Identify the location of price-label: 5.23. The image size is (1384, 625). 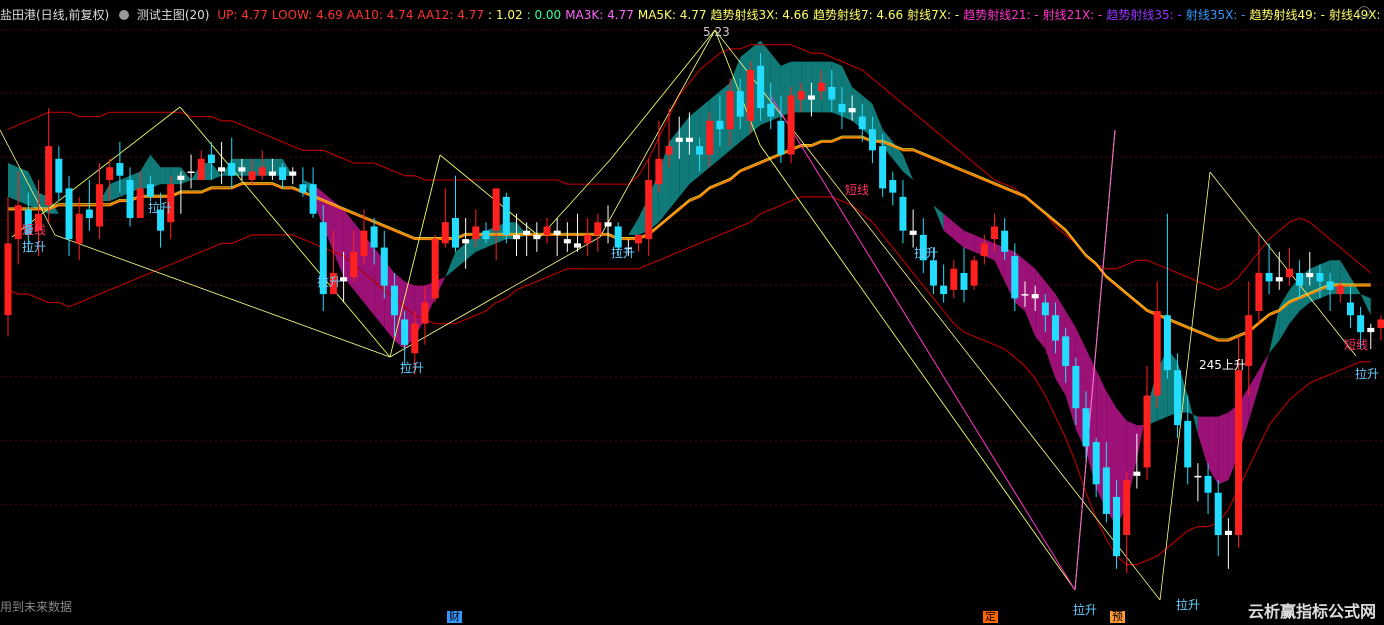
(716, 32).